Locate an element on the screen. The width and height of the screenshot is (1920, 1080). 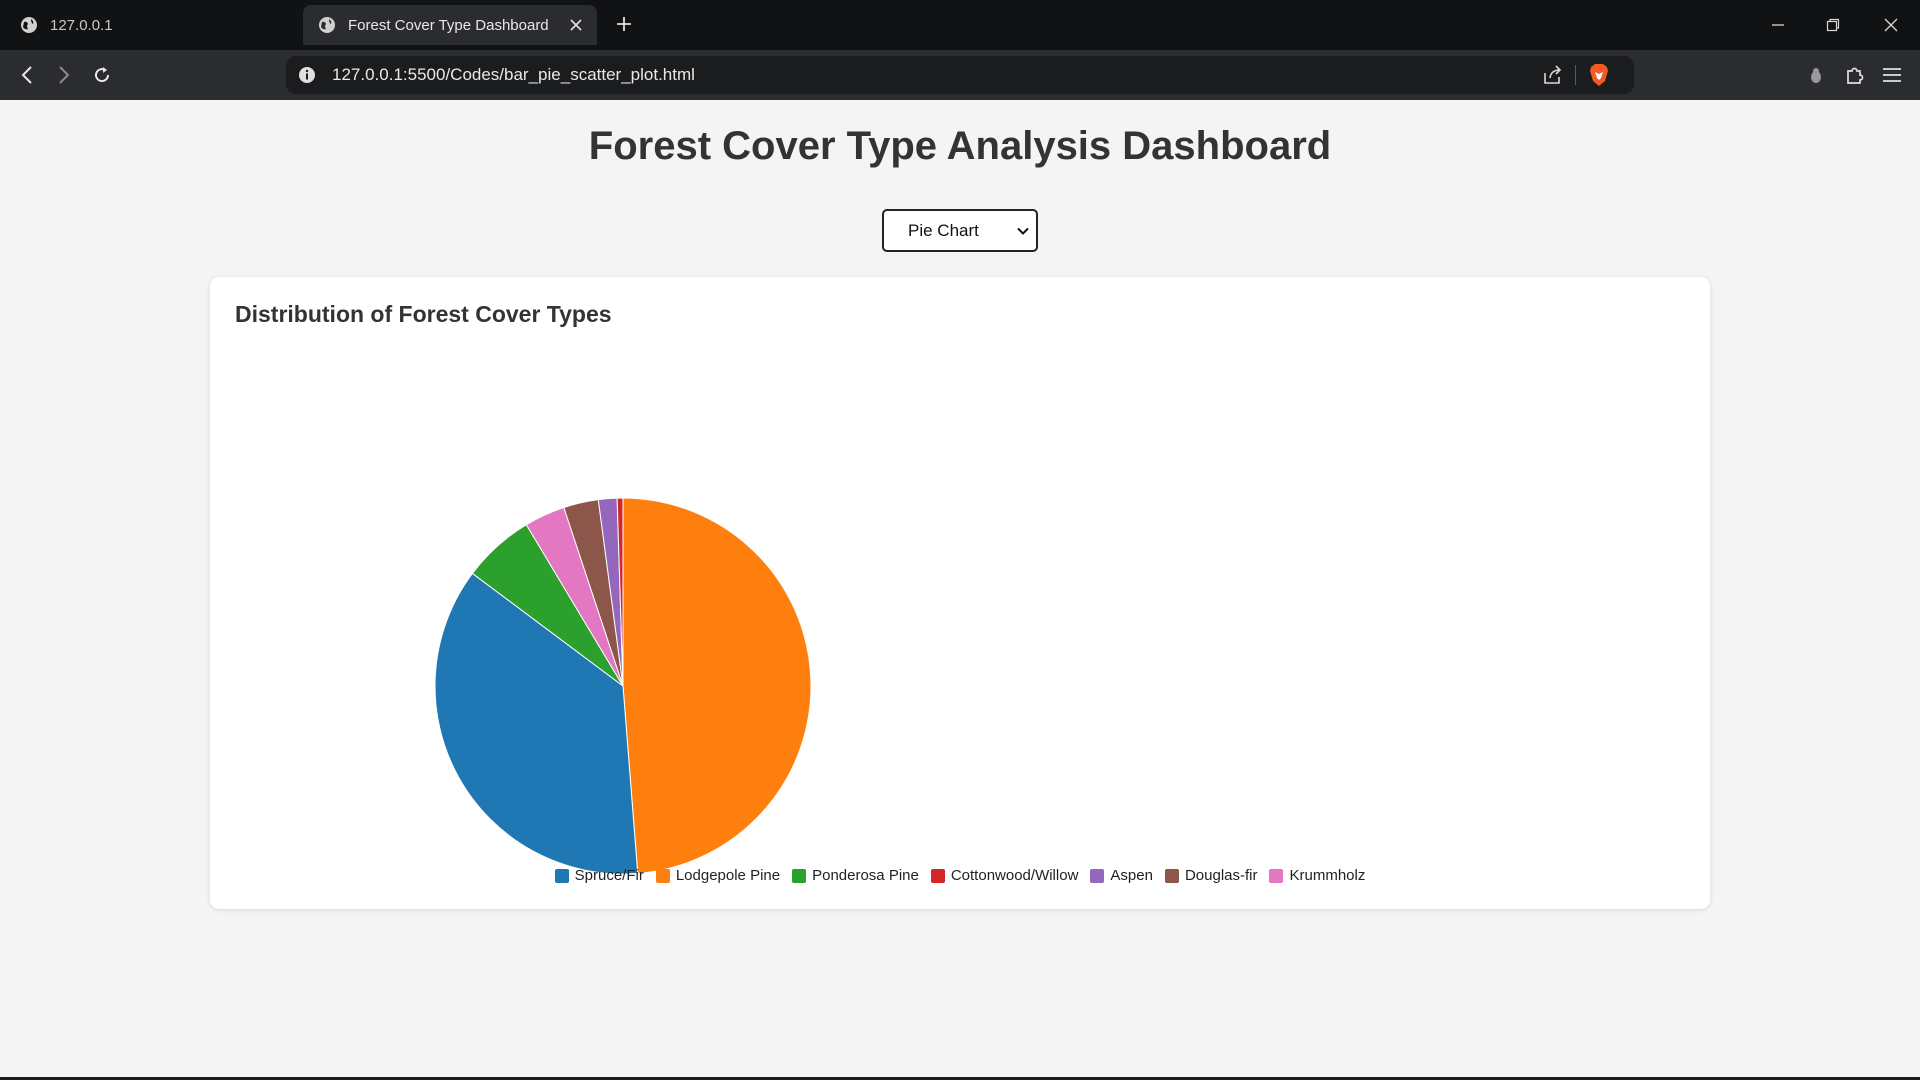
tab-title: Forest Cover Type Dashboard is located at coordinates (448, 25).